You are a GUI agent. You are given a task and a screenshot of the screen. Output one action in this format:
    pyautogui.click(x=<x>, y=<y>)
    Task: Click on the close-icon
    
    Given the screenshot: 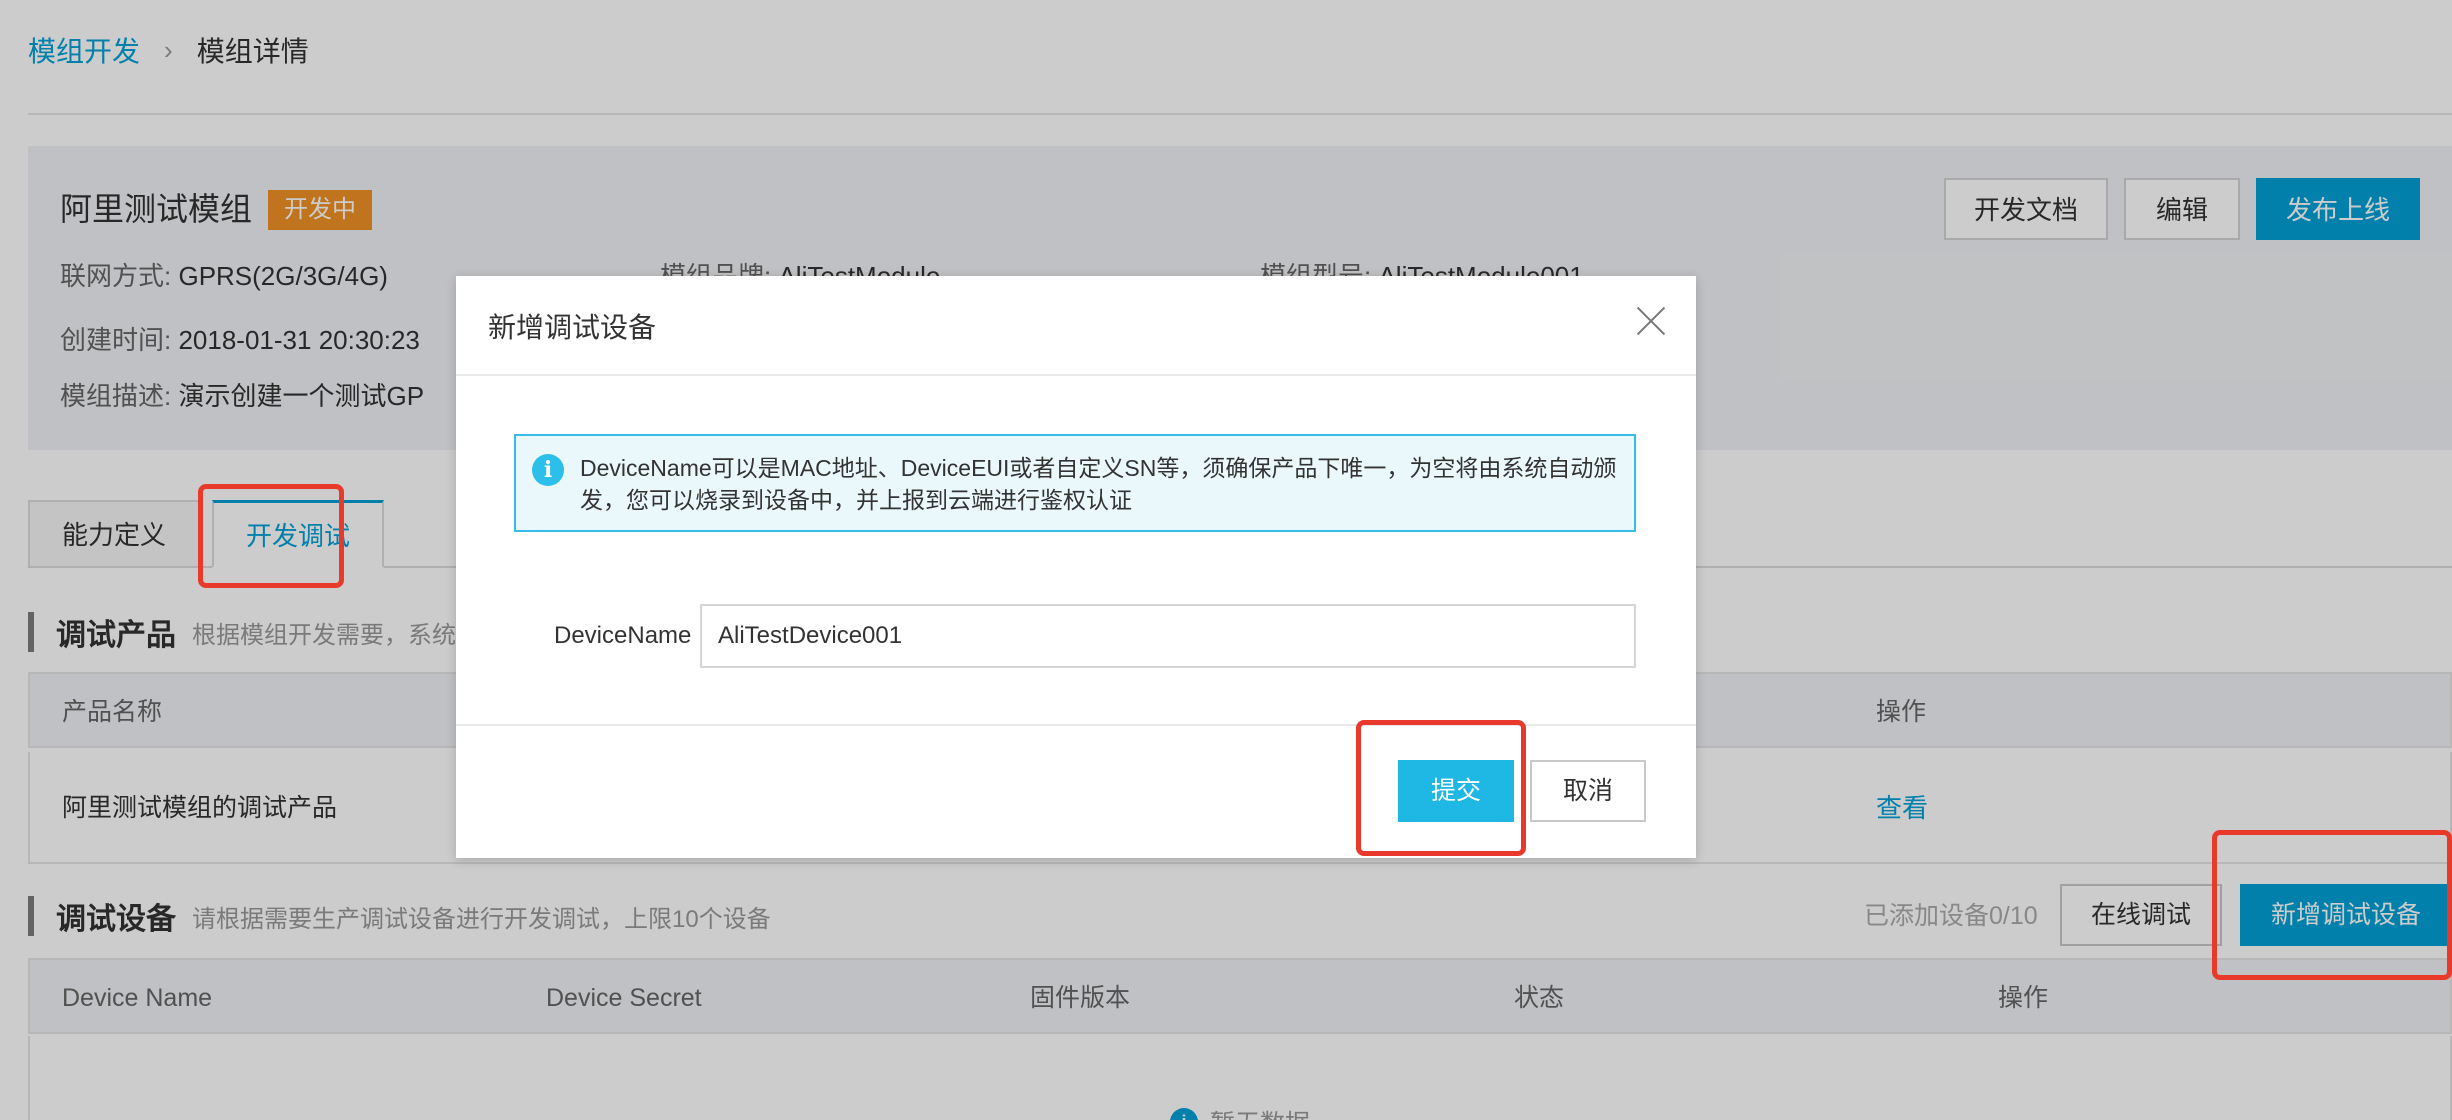 What is the action you would take?
    pyautogui.click(x=1651, y=321)
    